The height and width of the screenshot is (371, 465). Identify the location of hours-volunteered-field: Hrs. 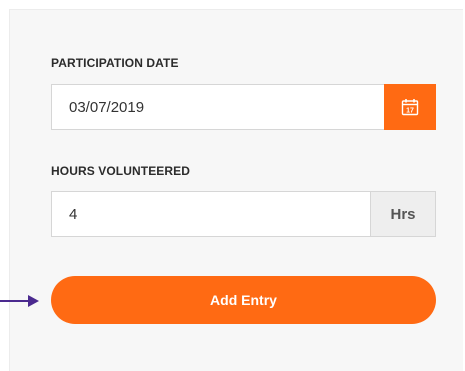
(243, 214).